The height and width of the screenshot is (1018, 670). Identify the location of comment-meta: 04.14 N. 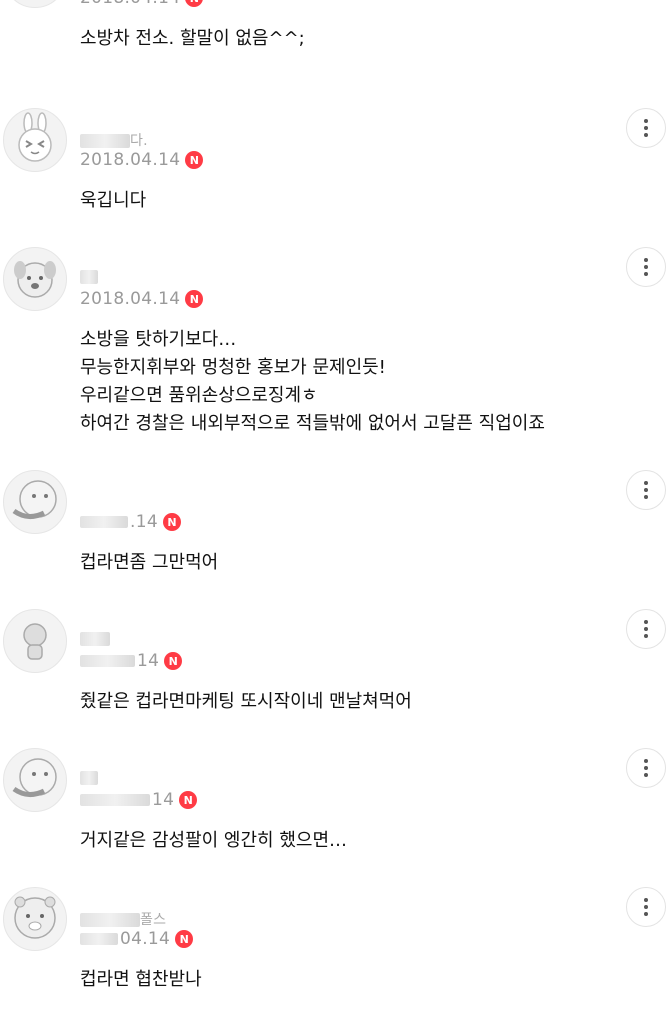
(137, 939).